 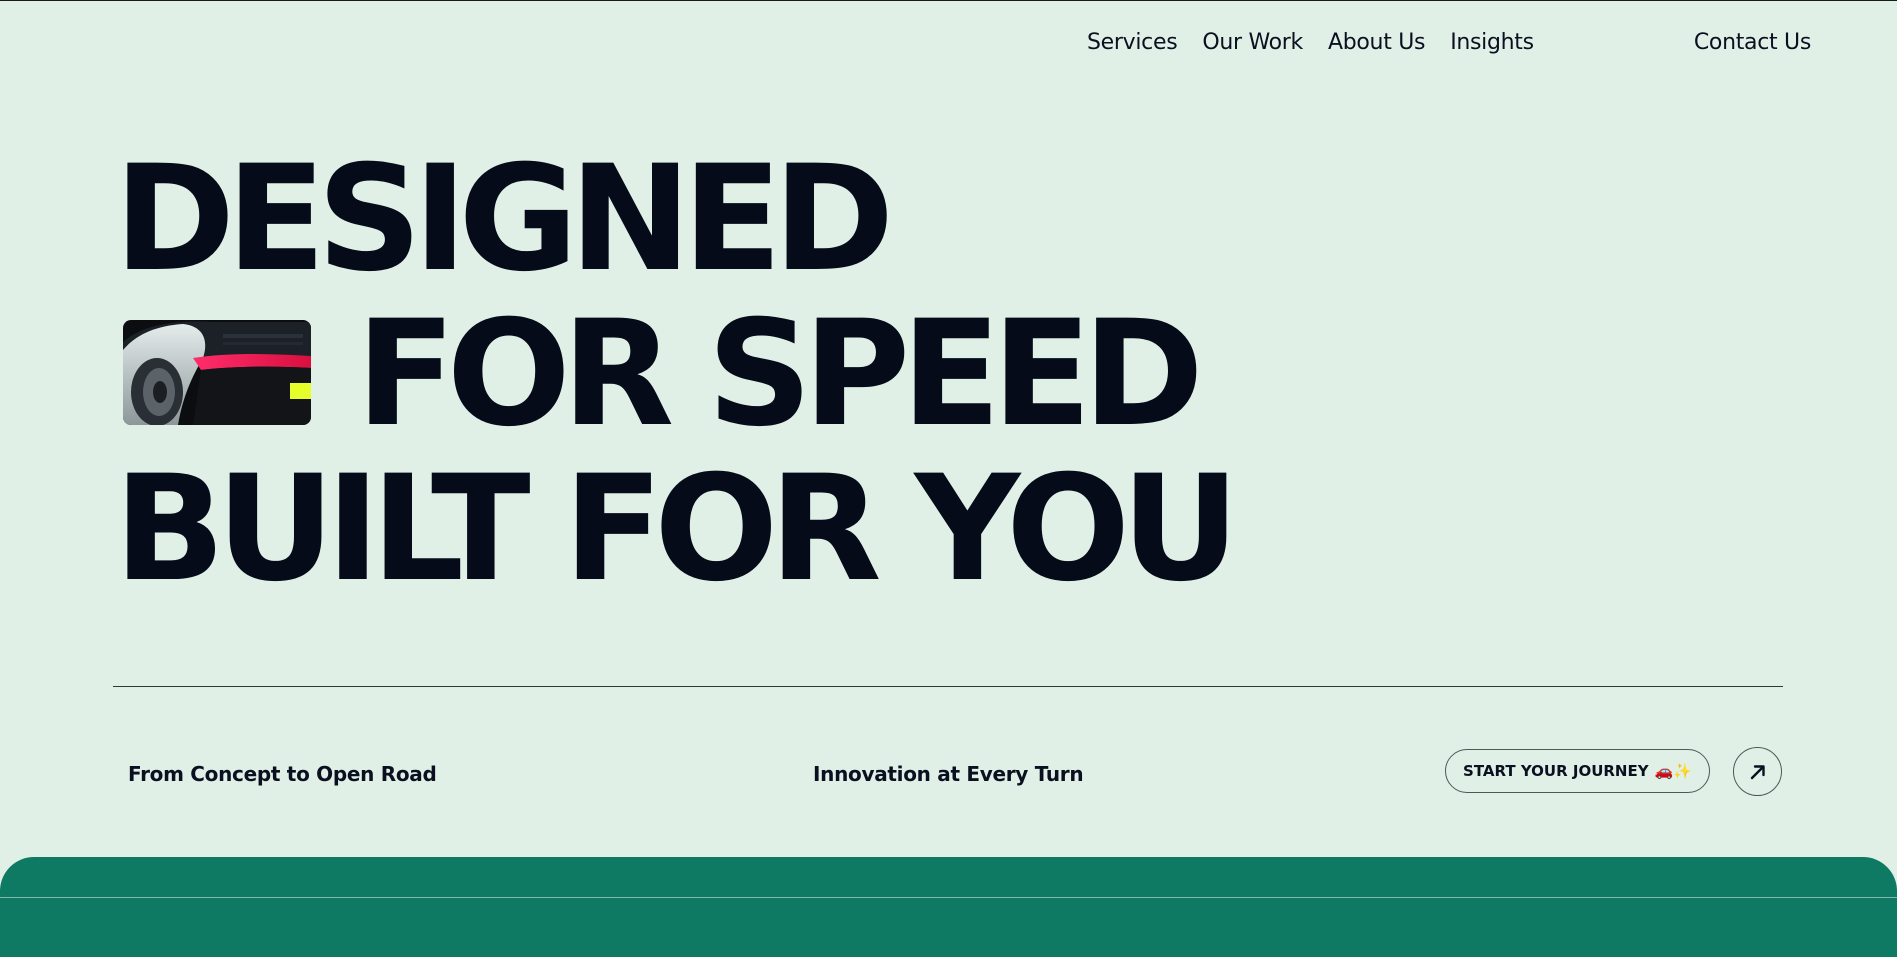 I want to click on nav-about-us: About Us, so click(x=1377, y=42).